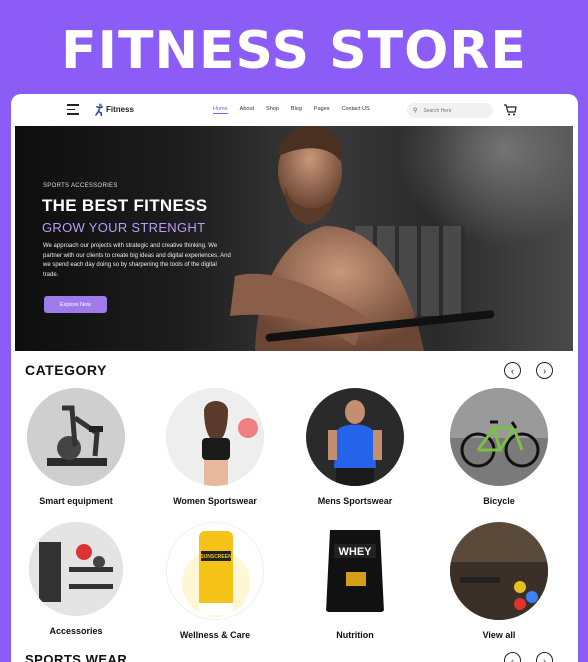 This screenshot has height=662, width=588. I want to click on logo: Fitness, so click(114, 109).